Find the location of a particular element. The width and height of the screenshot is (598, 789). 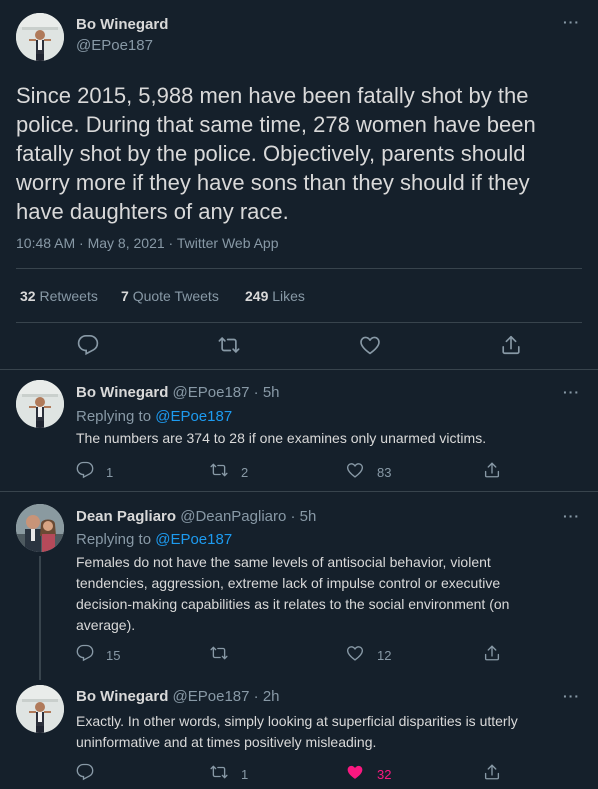

author-handle: @EPoe187 is located at coordinates (114, 45).